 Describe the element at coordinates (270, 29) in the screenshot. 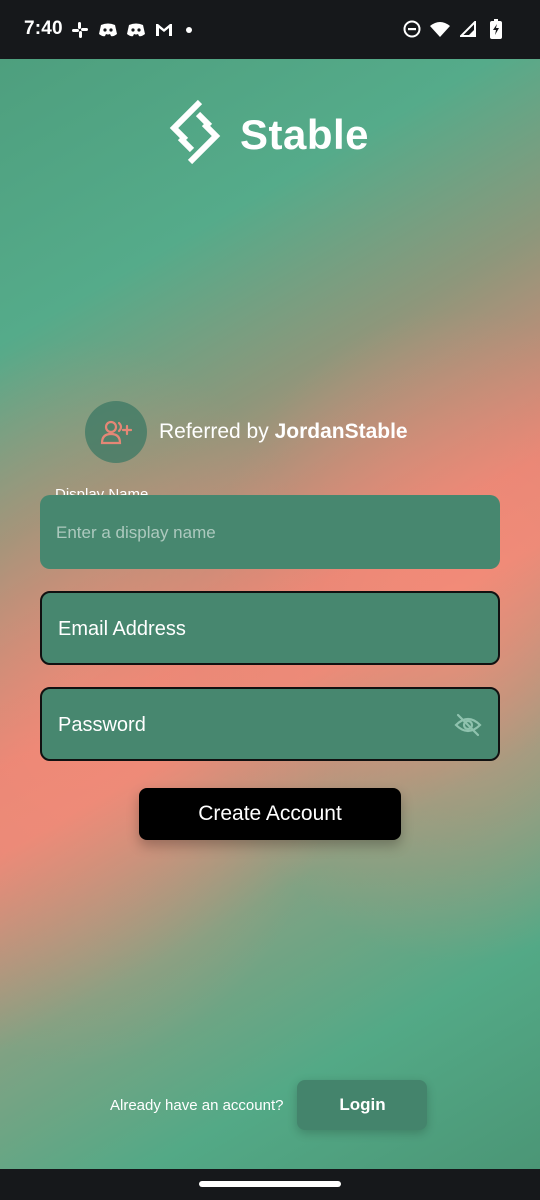

I see `status-bar: 7:40` at that location.